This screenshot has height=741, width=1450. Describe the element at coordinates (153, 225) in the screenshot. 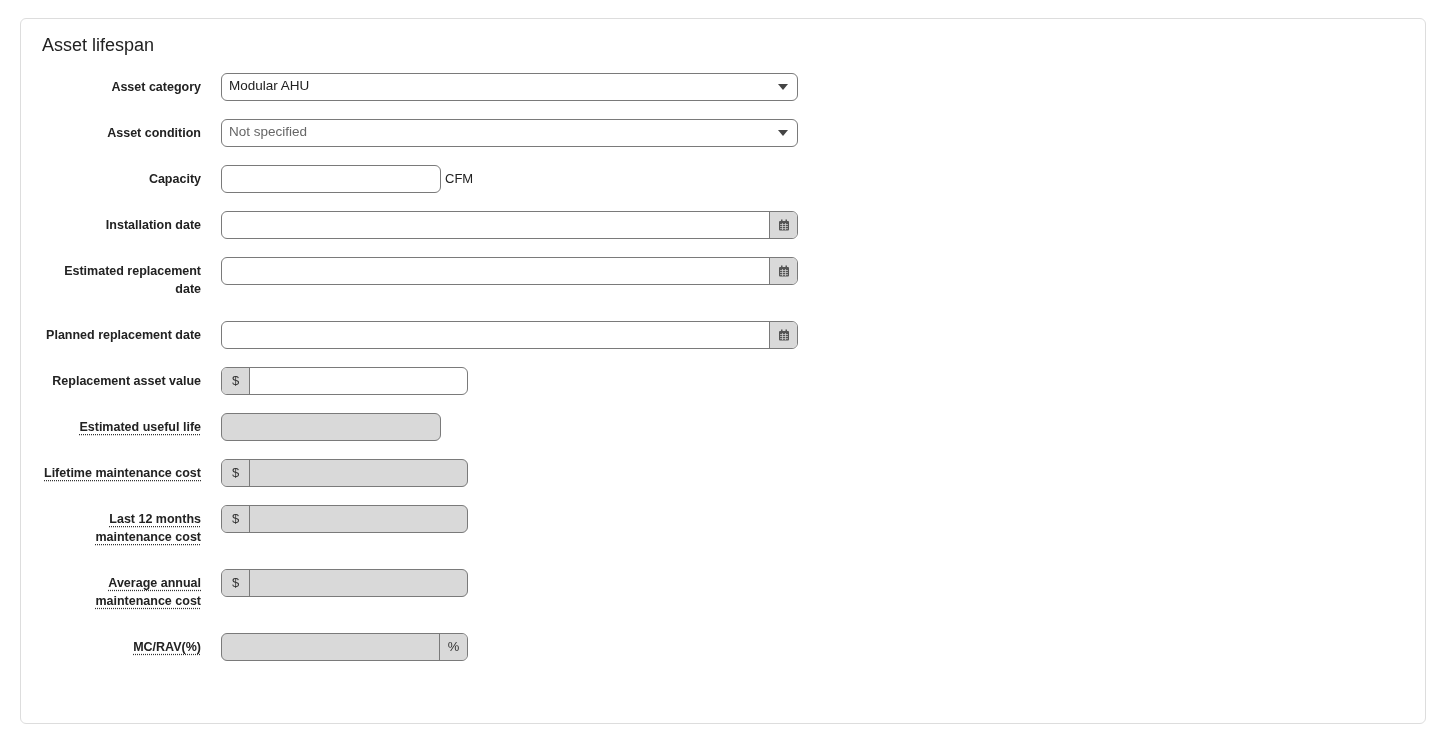

I see `field-label: Installation date` at that location.